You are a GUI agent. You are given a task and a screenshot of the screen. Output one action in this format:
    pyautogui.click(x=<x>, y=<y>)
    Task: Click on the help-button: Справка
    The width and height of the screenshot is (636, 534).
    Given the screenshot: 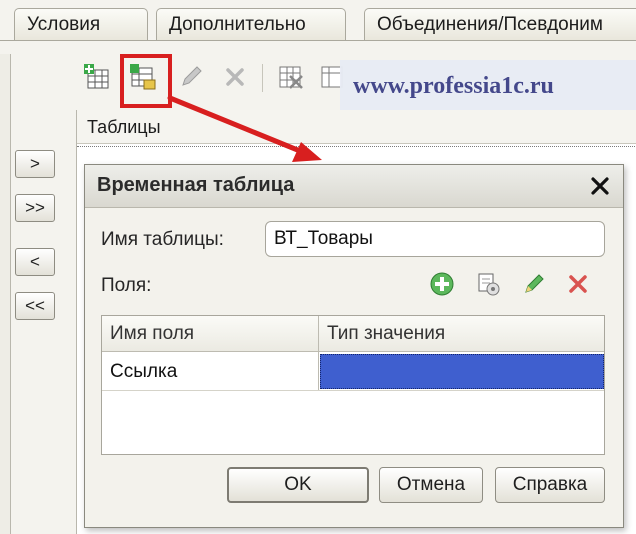 What is the action you would take?
    pyautogui.click(x=550, y=485)
    